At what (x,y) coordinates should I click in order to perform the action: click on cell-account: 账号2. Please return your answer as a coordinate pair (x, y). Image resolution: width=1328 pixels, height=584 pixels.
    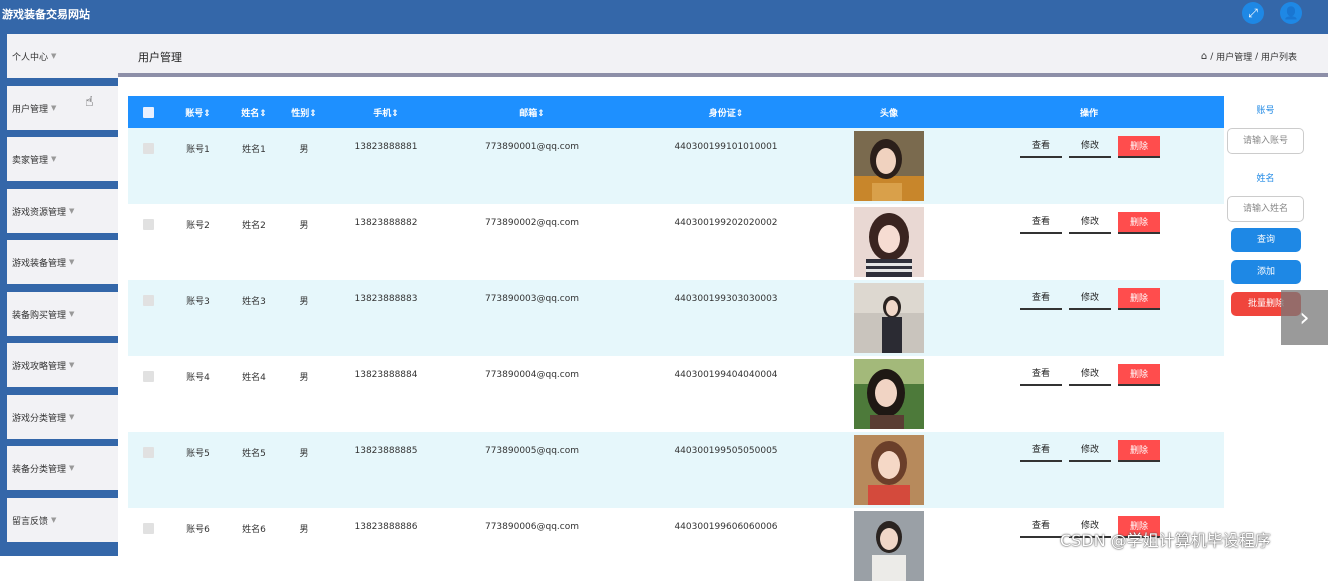
    Looking at the image, I should click on (198, 226).